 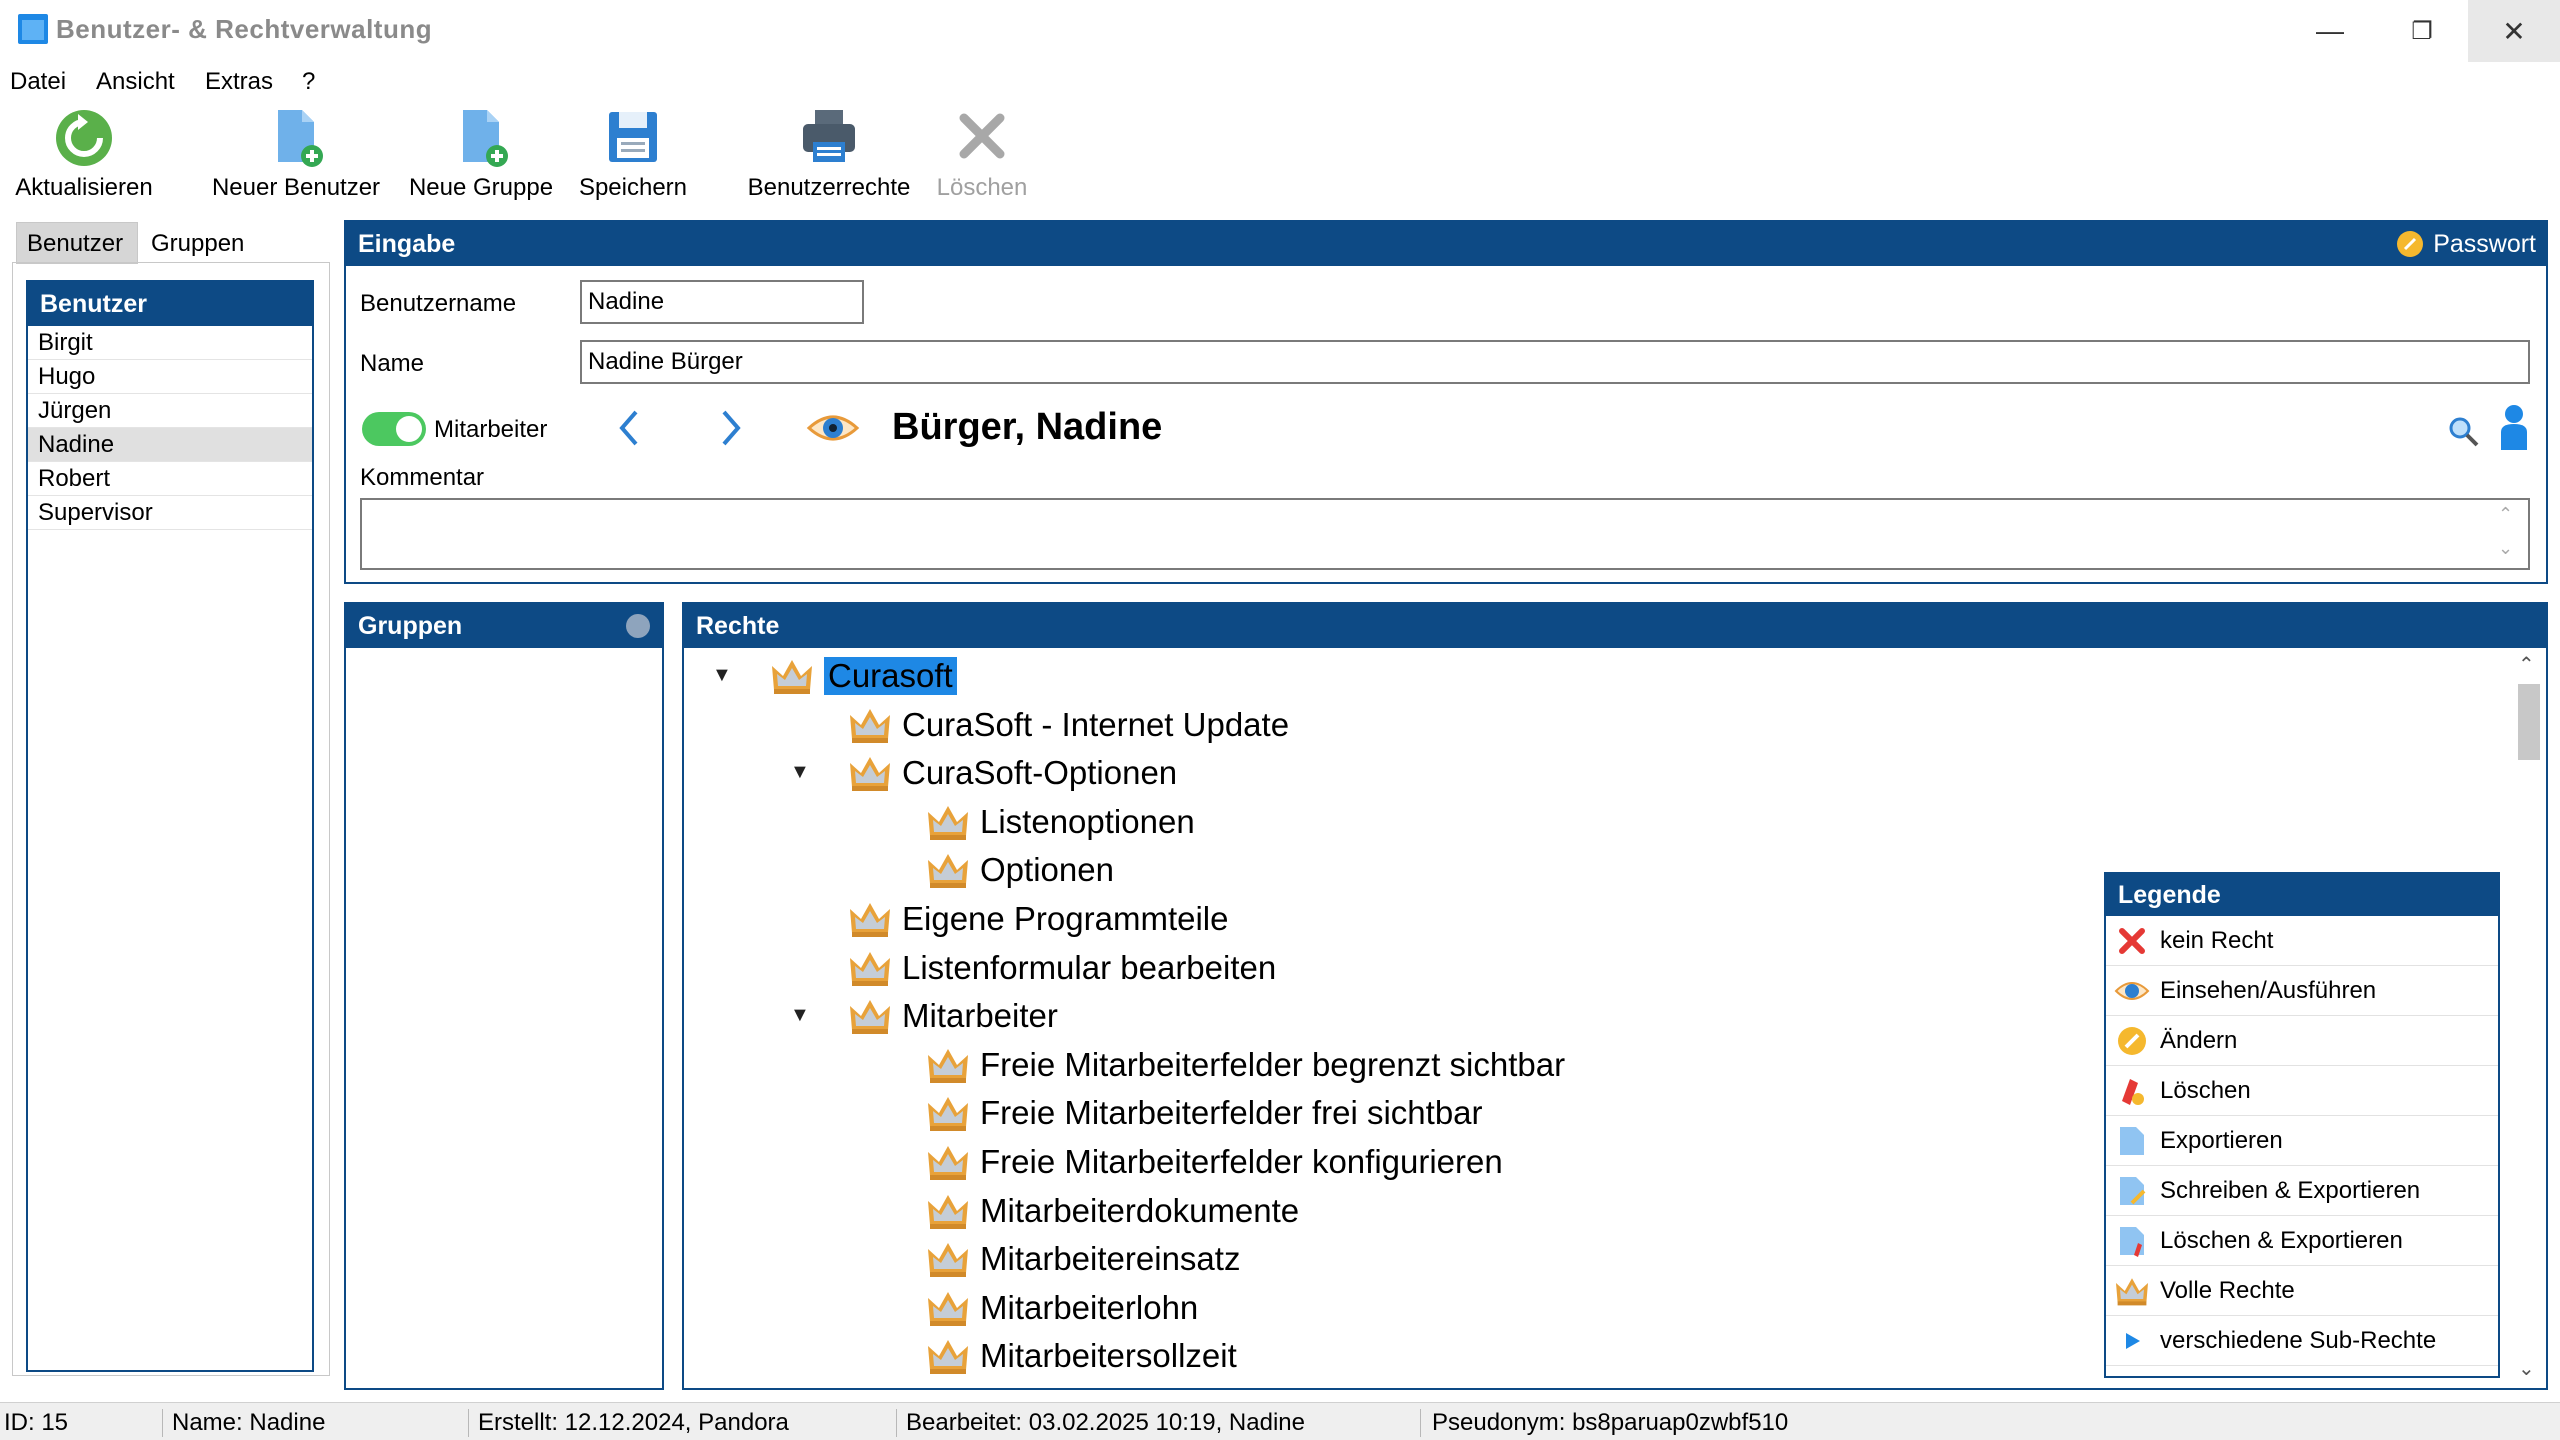 I want to click on tab-benutzer: Benutzer, so click(x=77, y=243).